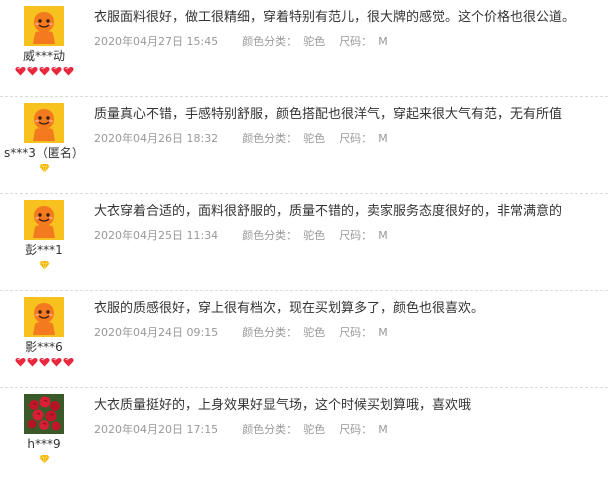  I want to click on rose-bouquet-avatar, so click(44, 414).